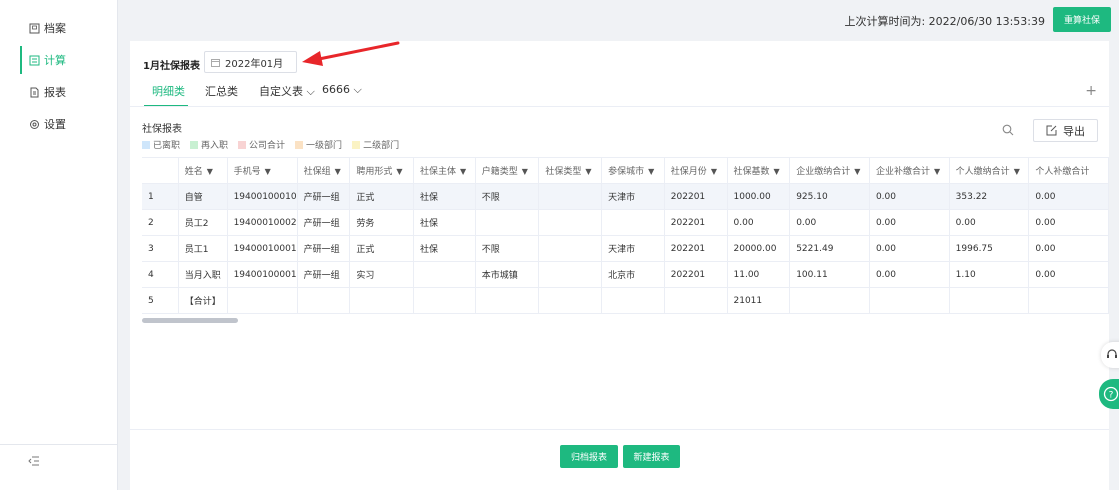  What do you see at coordinates (1091, 91) in the screenshot?
I see `add-tab-icon: +` at bounding box center [1091, 91].